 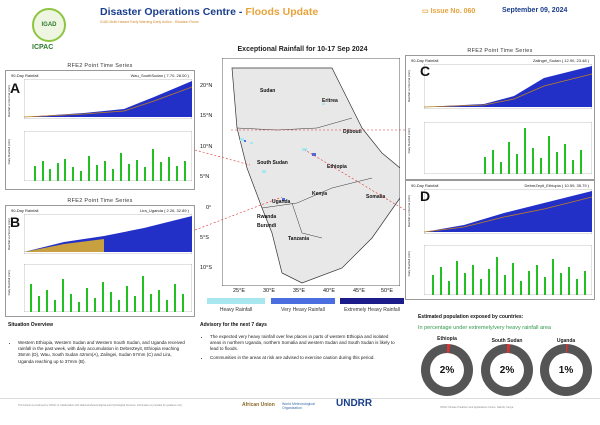 What do you see at coordinates (25, 75) in the screenshot?
I see `panel-a-left: 90-Day Rainfall` at bounding box center [25, 75].